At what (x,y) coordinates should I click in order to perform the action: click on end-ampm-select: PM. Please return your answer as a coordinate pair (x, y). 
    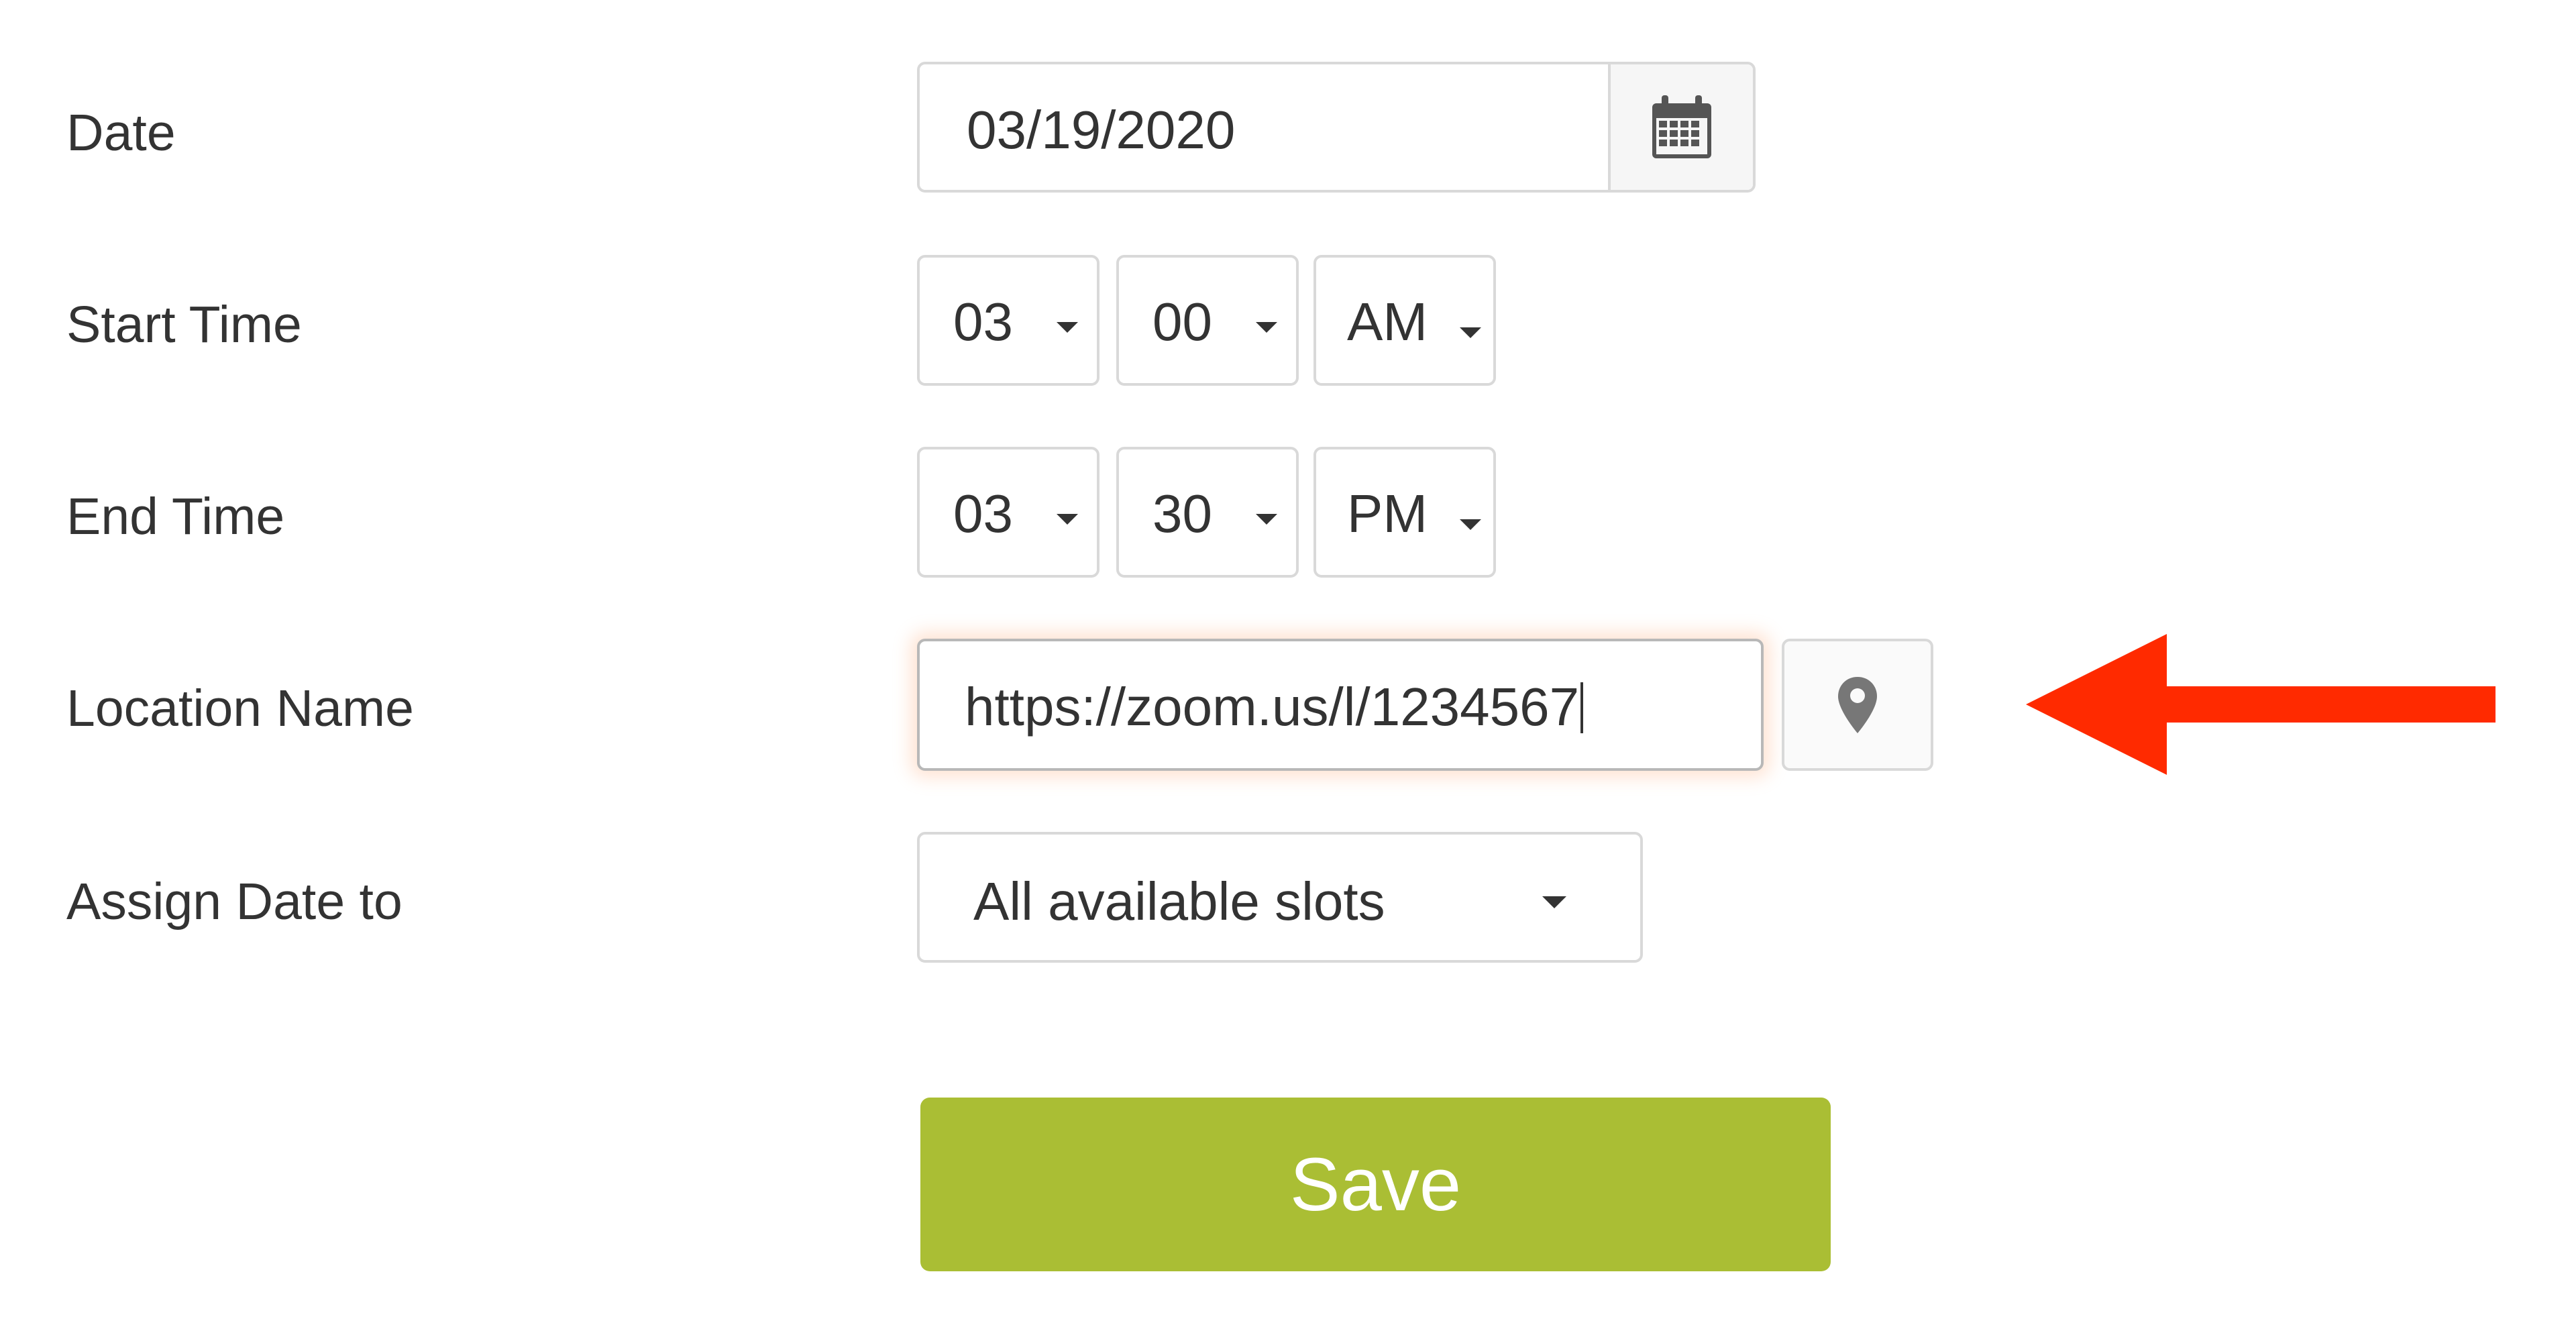
    Looking at the image, I should click on (1404, 512).